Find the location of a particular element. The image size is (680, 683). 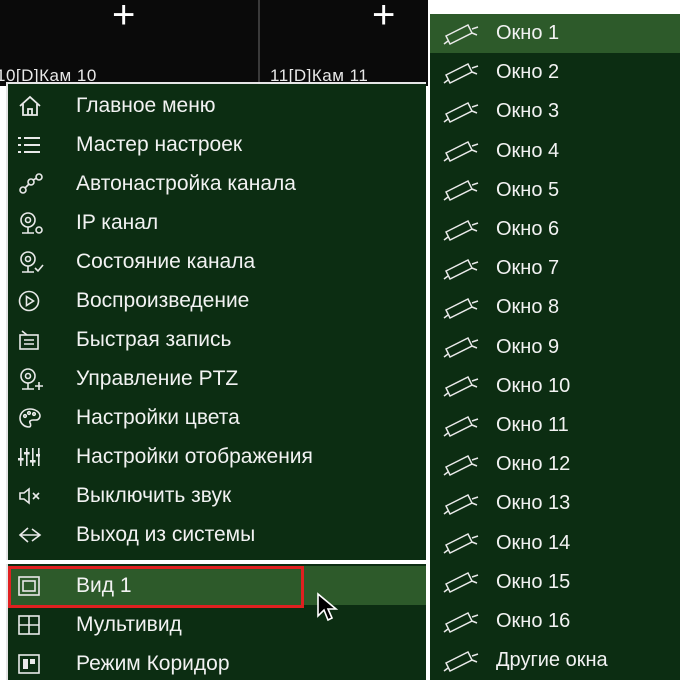

window-item: Окно 16 is located at coordinates (555, 621).